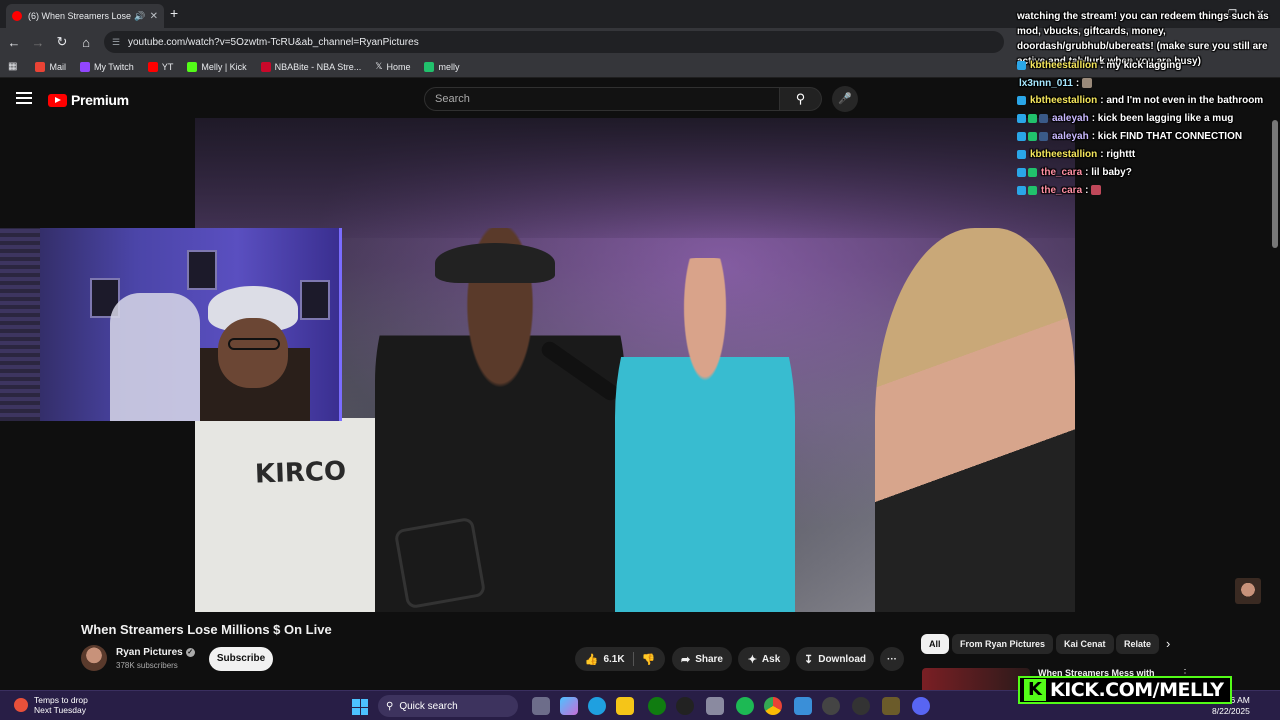 The height and width of the screenshot is (720, 1280). What do you see at coordinates (160, 66) in the screenshot?
I see `bookmark-yt: YT` at bounding box center [160, 66].